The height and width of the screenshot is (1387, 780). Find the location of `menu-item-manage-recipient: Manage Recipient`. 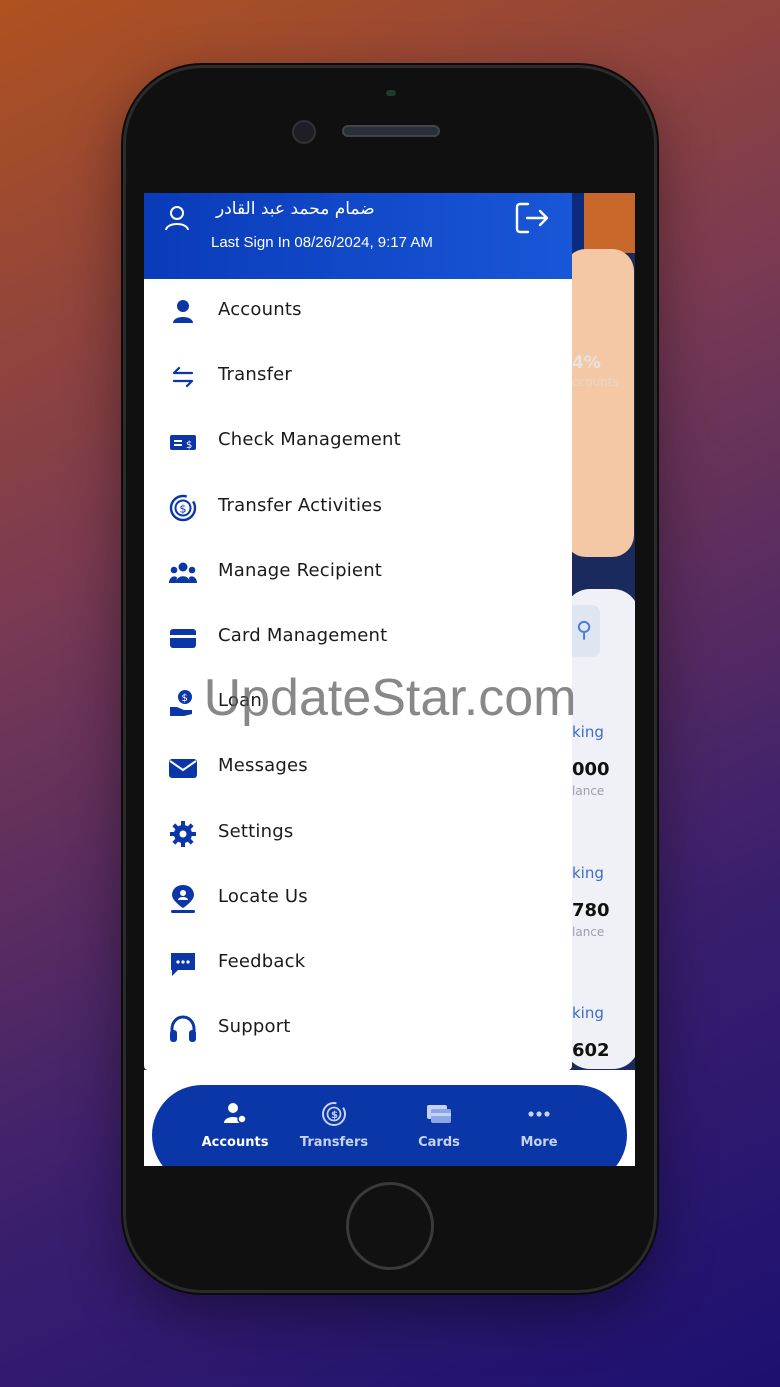

menu-item-manage-recipient: Manage Recipient is located at coordinates (358, 572).